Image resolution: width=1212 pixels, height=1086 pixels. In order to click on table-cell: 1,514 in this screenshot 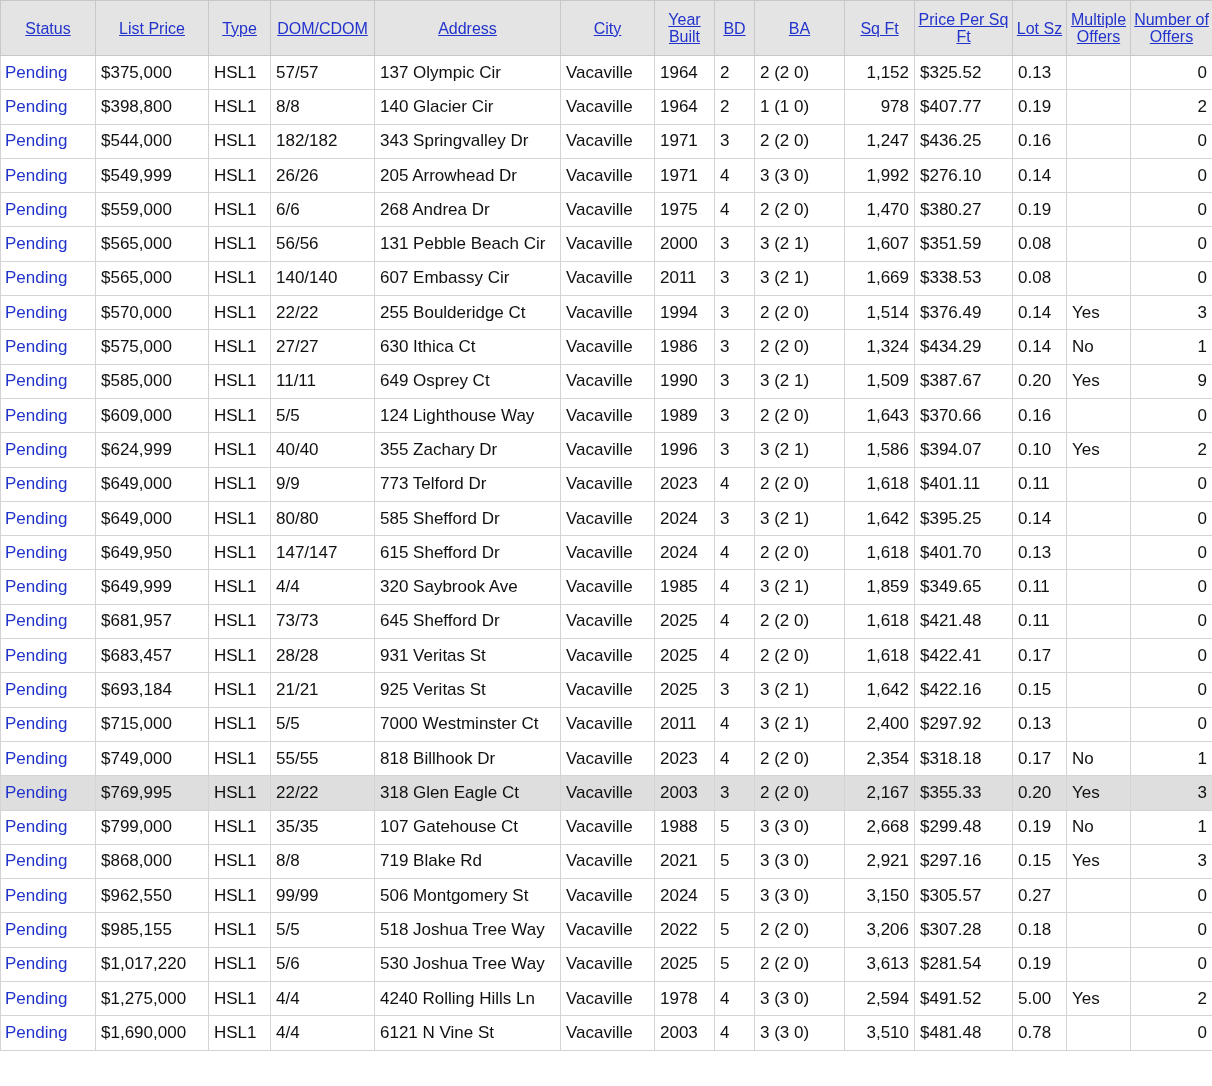, I will do `click(879, 312)`.